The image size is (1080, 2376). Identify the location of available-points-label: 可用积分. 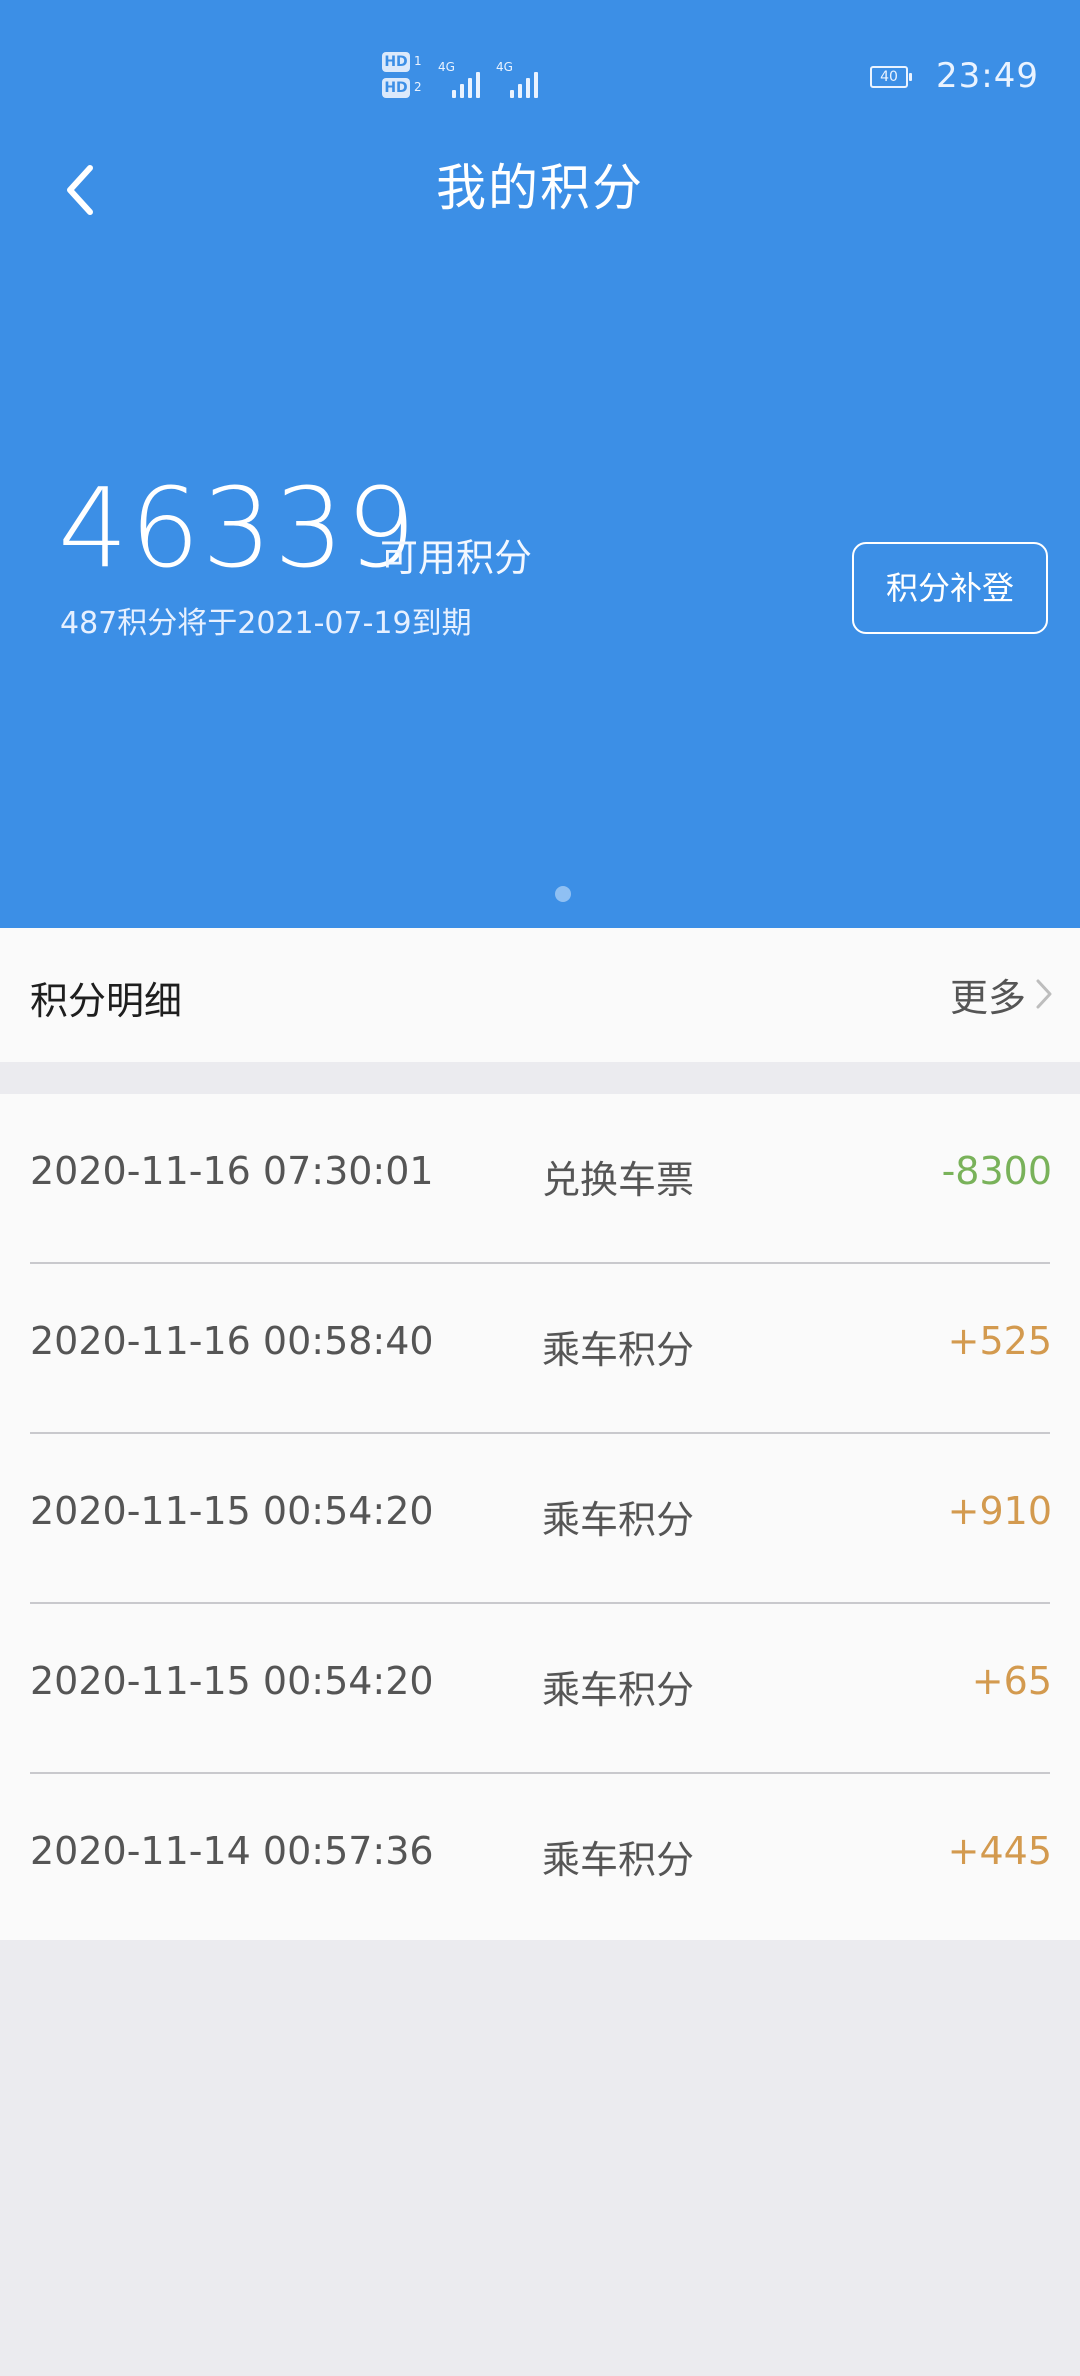
(456, 558).